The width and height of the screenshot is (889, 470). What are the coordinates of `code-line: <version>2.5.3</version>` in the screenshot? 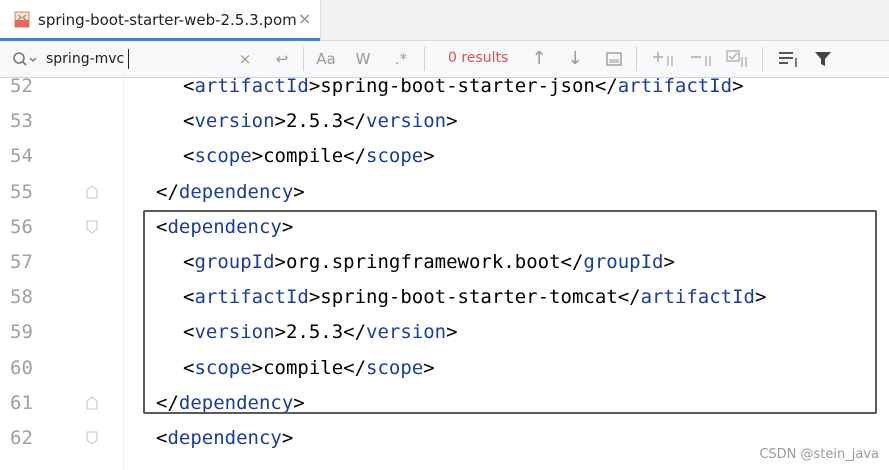 It's located at (320, 121).